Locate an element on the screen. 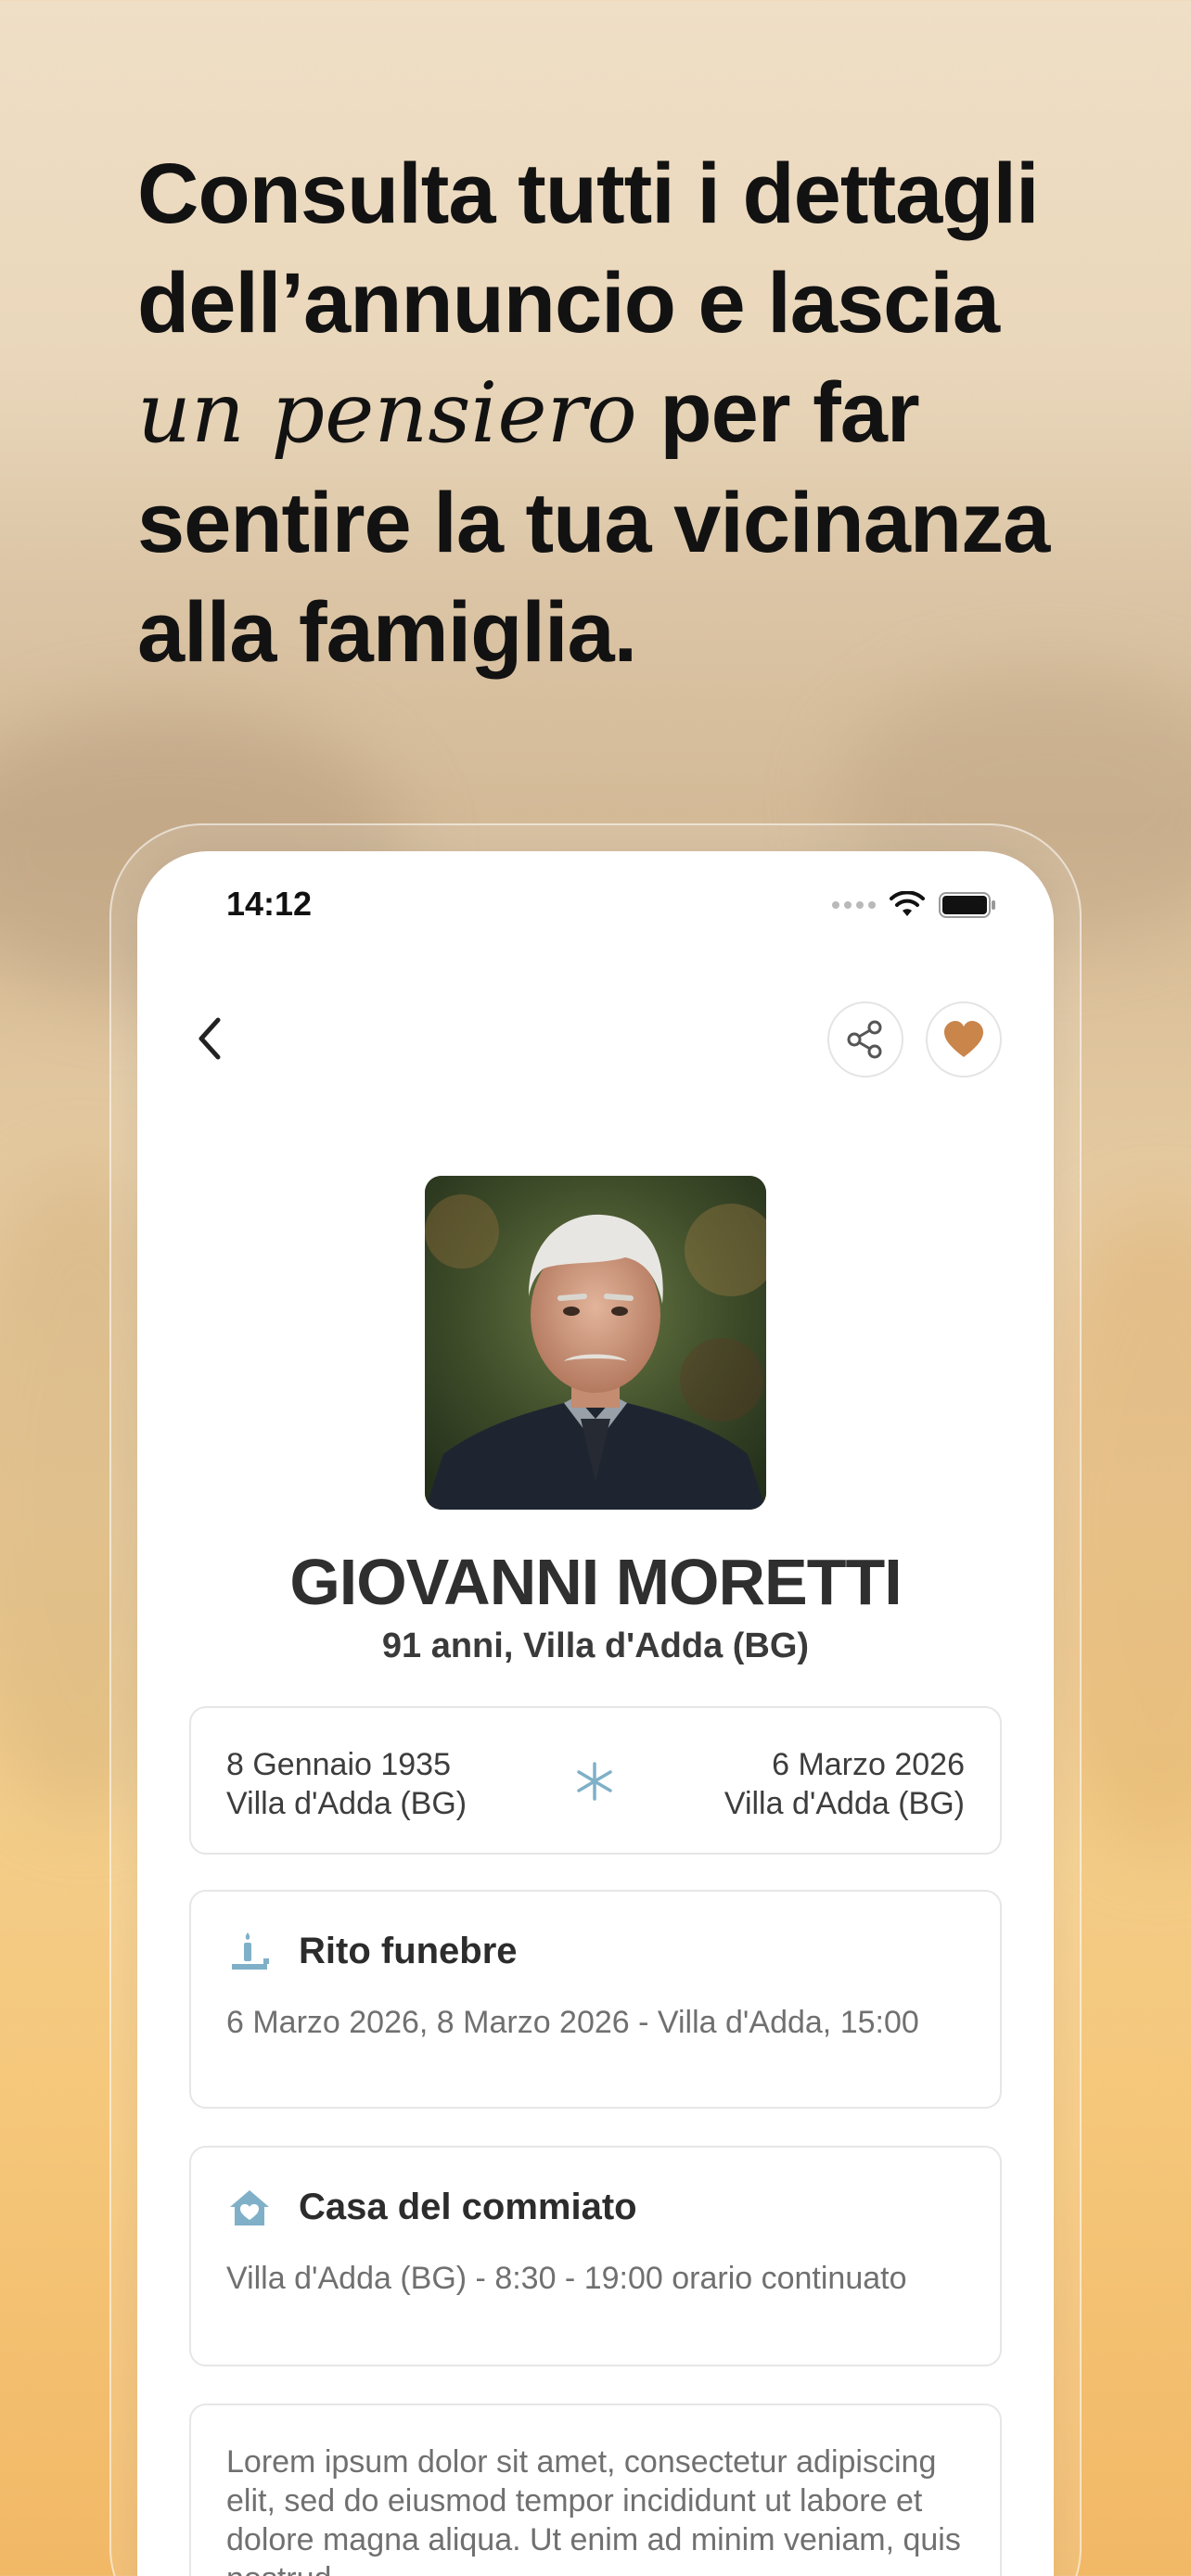 The width and height of the screenshot is (1191, 2576). card-title: Rito funebre is located at coordinates (408, 1951).